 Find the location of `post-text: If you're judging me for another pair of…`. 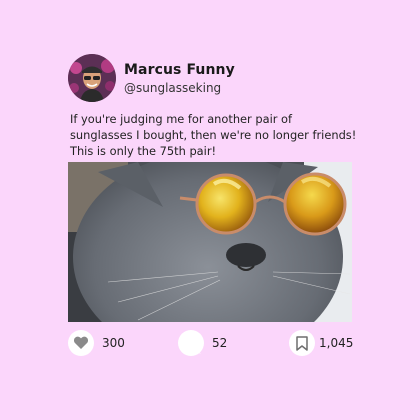

post-text: If you're judging me for another pair of… is located at coordinates (213, 135).